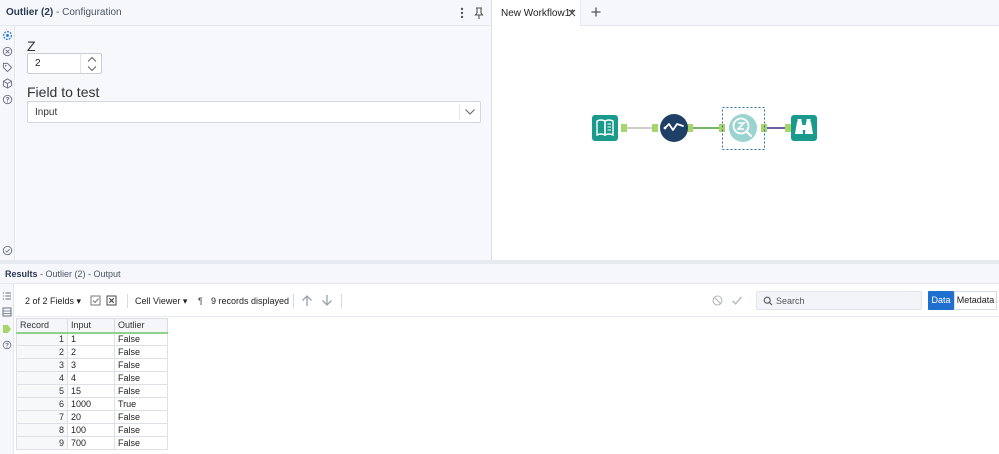 This screenshot has width=999, height=454. I want to click on column-header-record: Record, so click(42, 326).